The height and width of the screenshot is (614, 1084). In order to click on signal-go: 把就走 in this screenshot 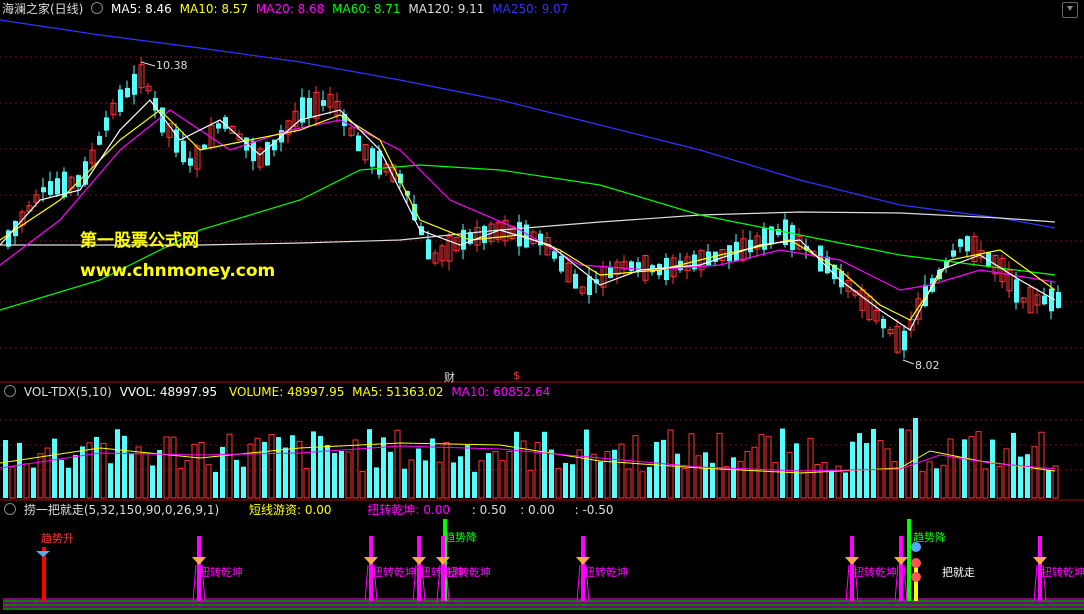, I will do `click(958, 572)`.